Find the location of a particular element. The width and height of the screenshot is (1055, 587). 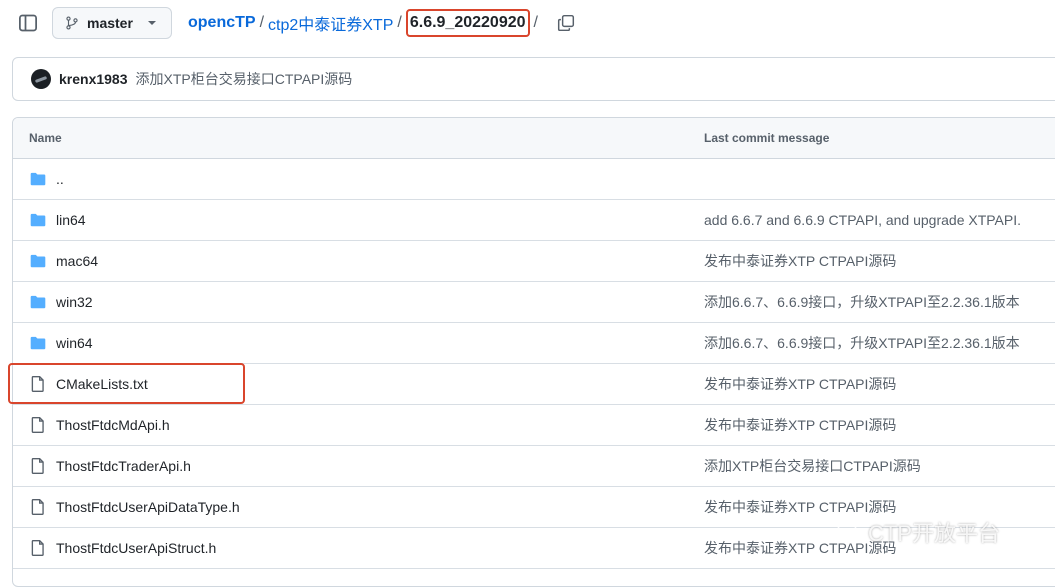

latest-commit-bar: krenx1983 添加XTP柜台交易接口CTPAPI源码 is located at coordinates (533, 79).